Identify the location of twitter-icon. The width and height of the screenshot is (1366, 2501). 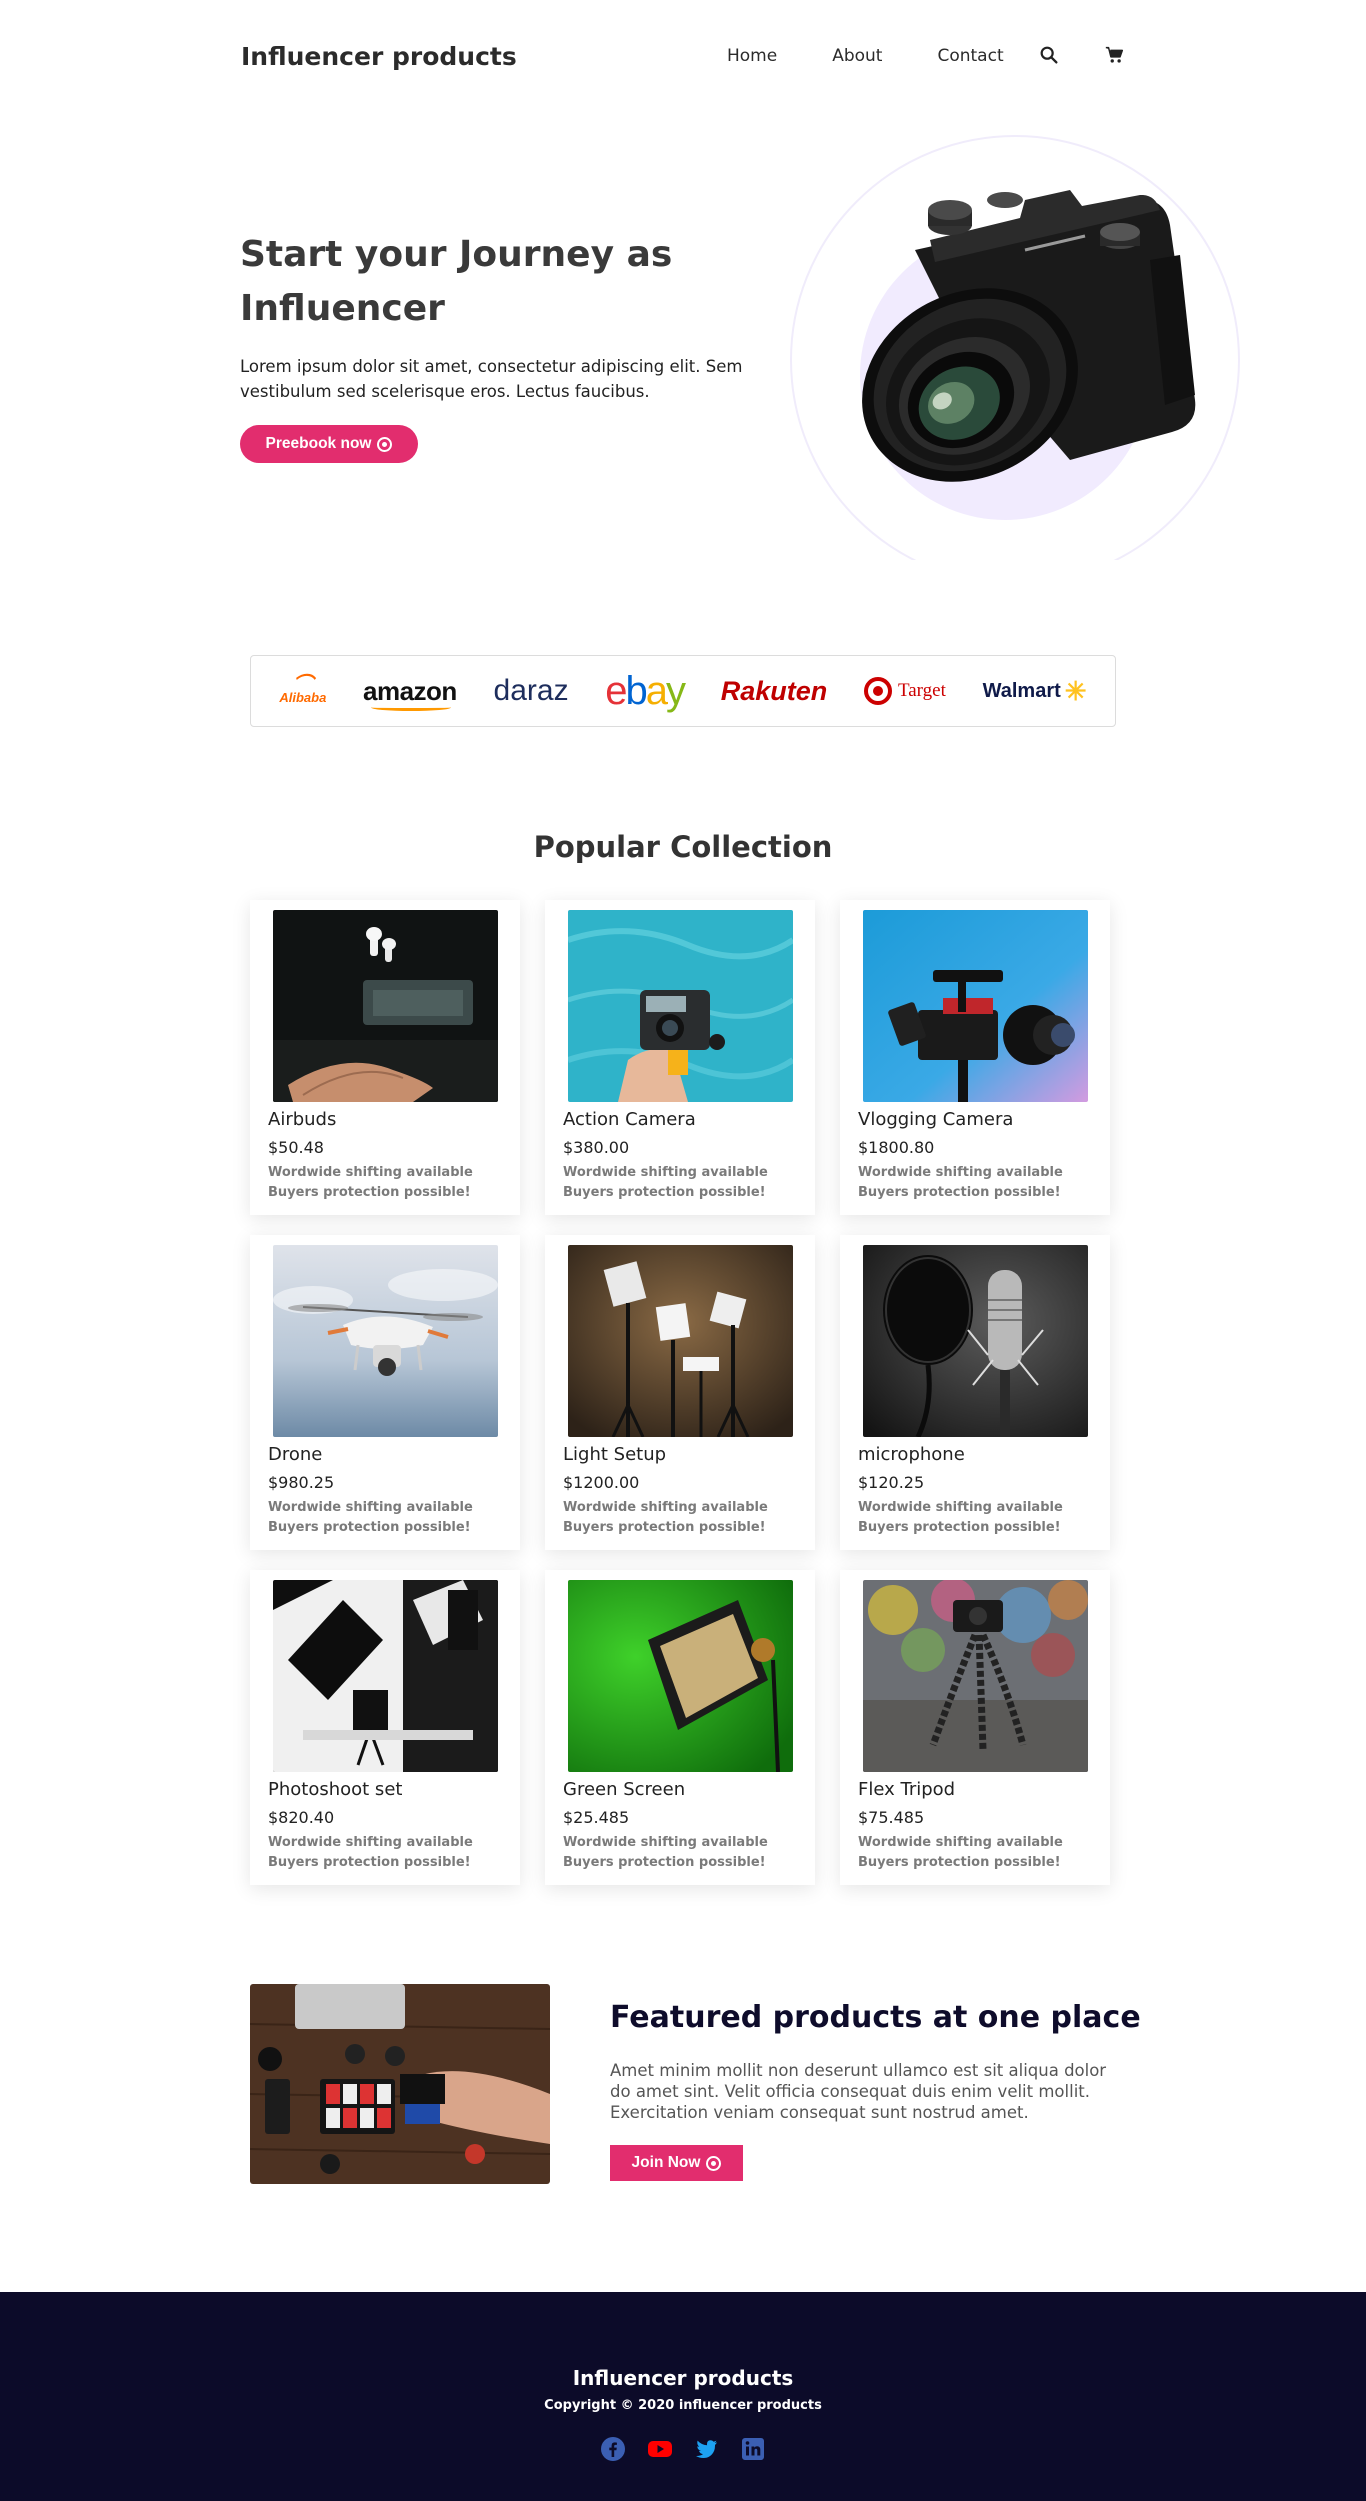
(706, 2449).